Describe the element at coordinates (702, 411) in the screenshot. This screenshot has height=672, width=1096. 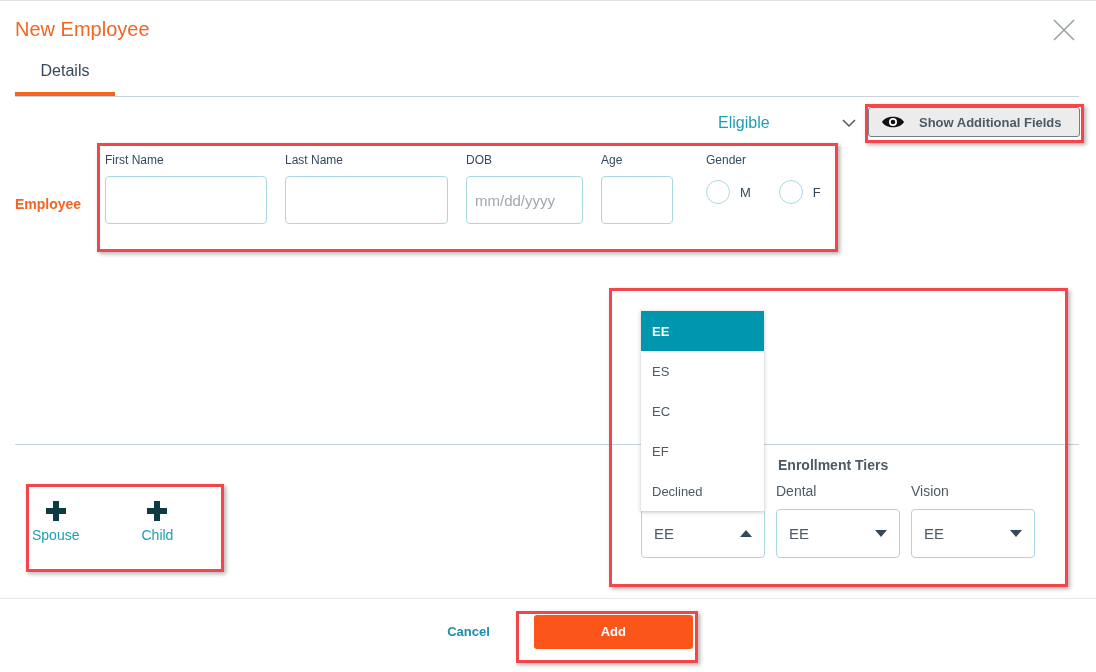
I see `menu-option: EC` at that location.